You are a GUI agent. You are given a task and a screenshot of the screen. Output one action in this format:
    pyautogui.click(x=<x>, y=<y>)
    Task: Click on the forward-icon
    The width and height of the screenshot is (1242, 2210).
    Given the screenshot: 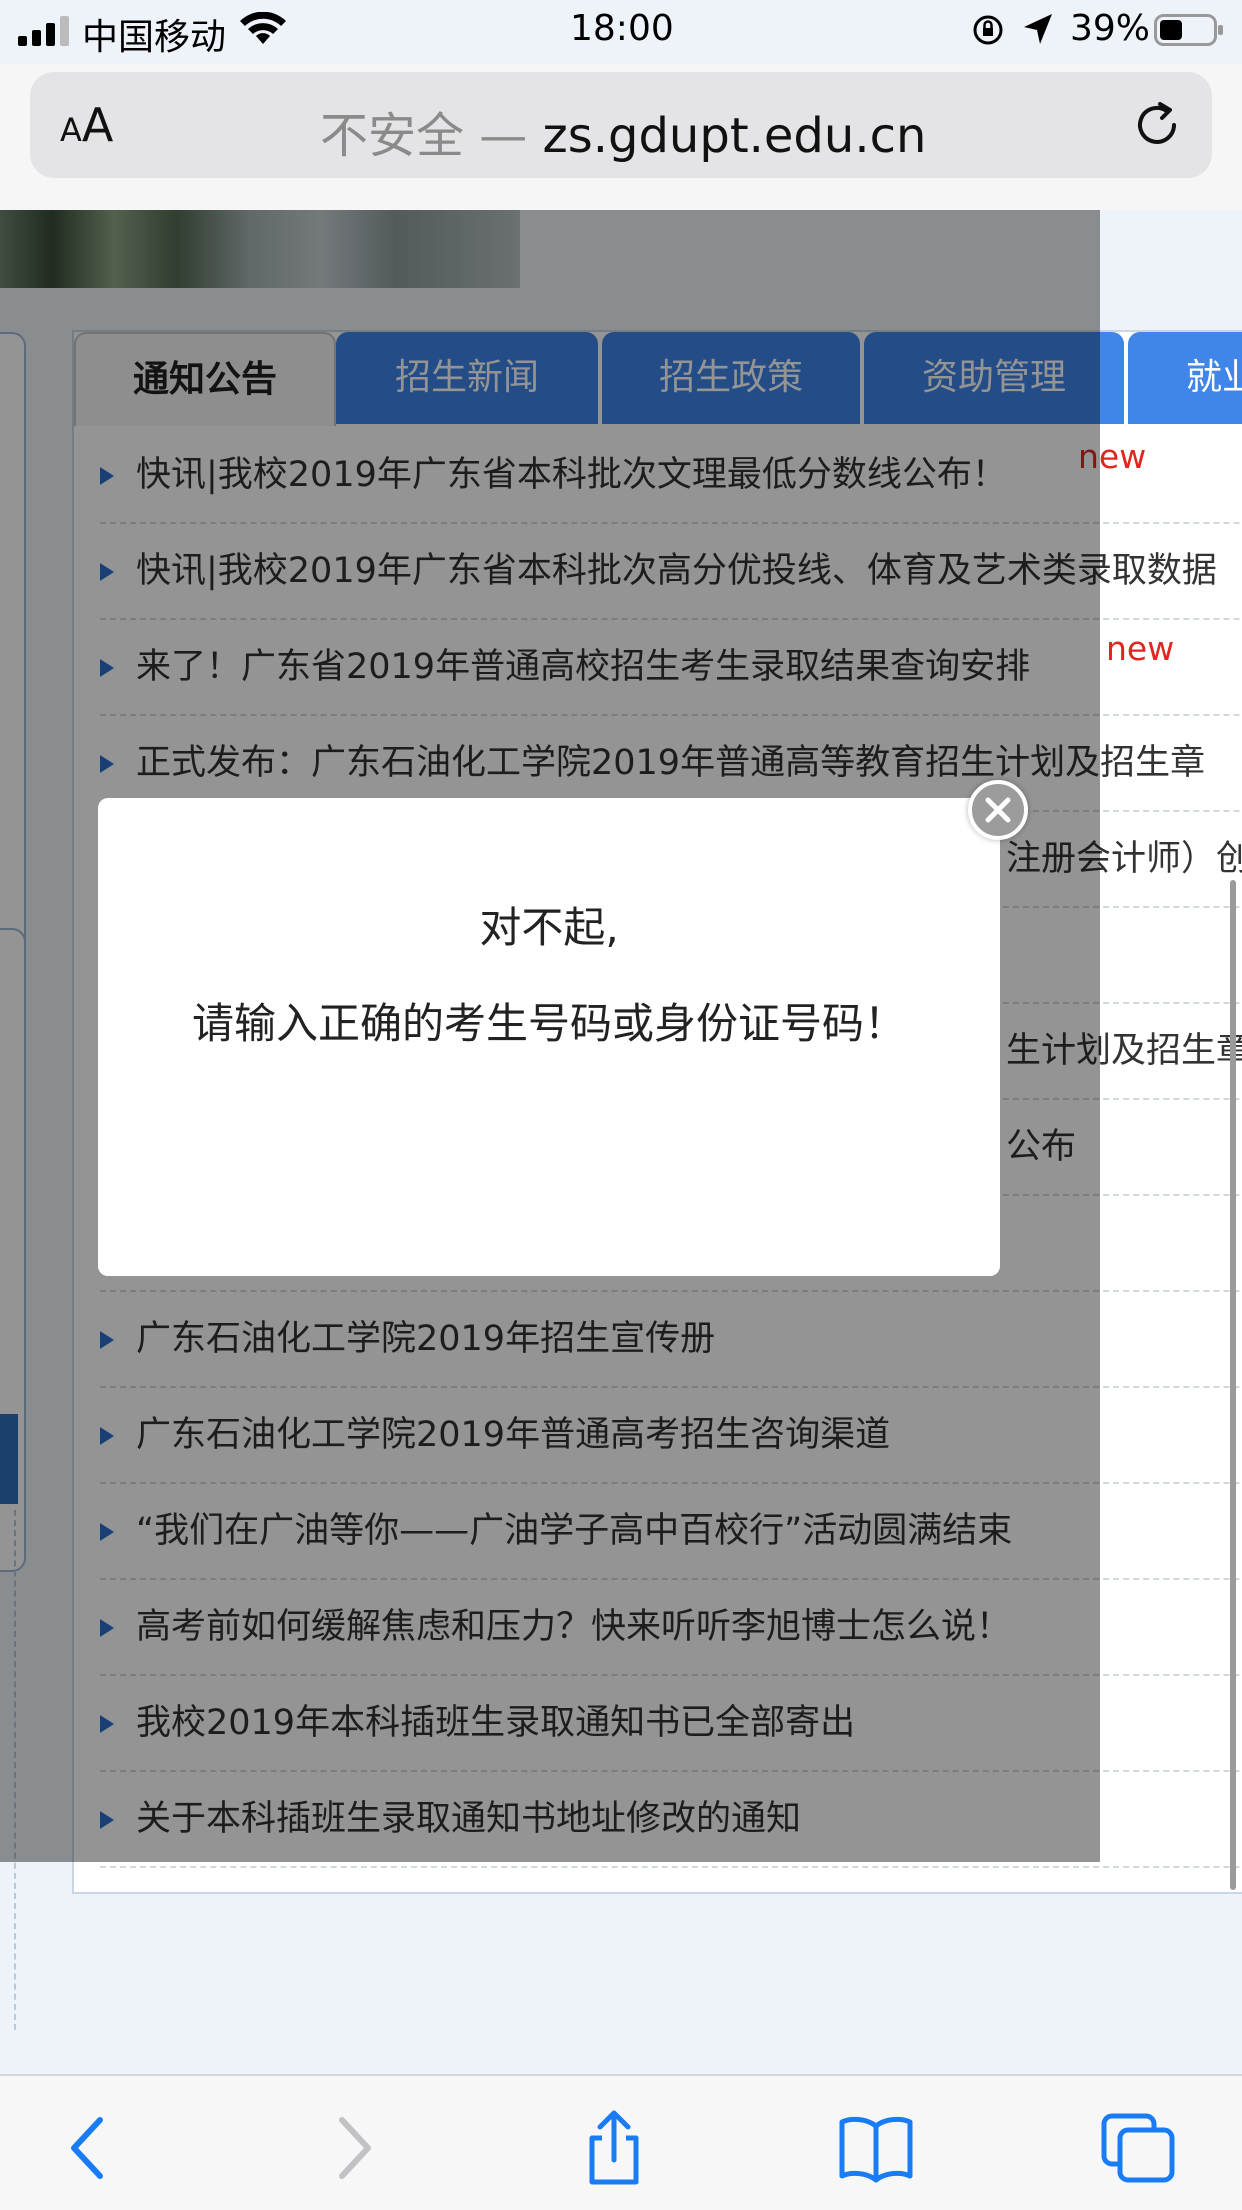 What is the action you would take?
    pyautogui.click(x=355, y=2148)
    